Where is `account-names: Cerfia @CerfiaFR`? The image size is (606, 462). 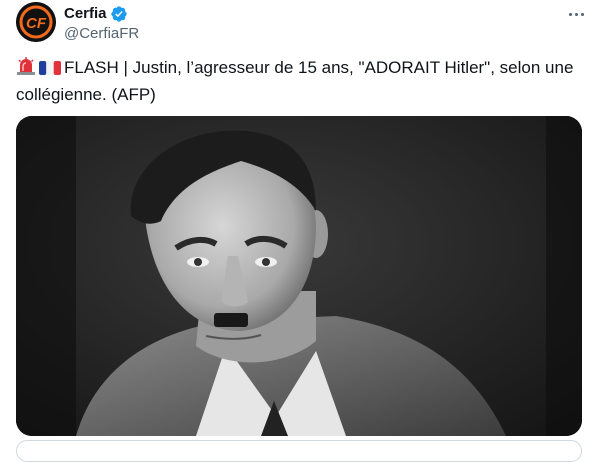
account-names: Cerfia @CerfiaFR is located at coordinates (101, 24).